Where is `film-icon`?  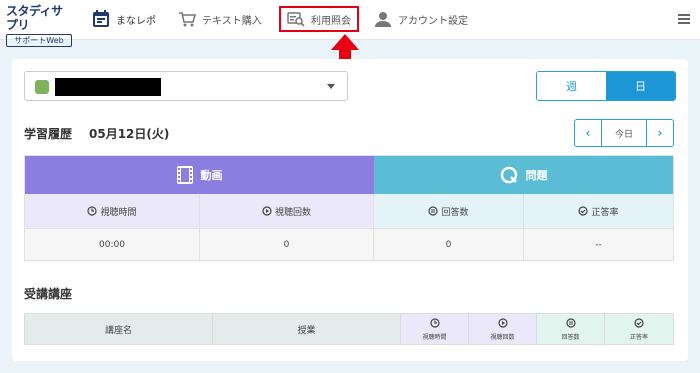 film-icon is located at coordinates (184, 175).